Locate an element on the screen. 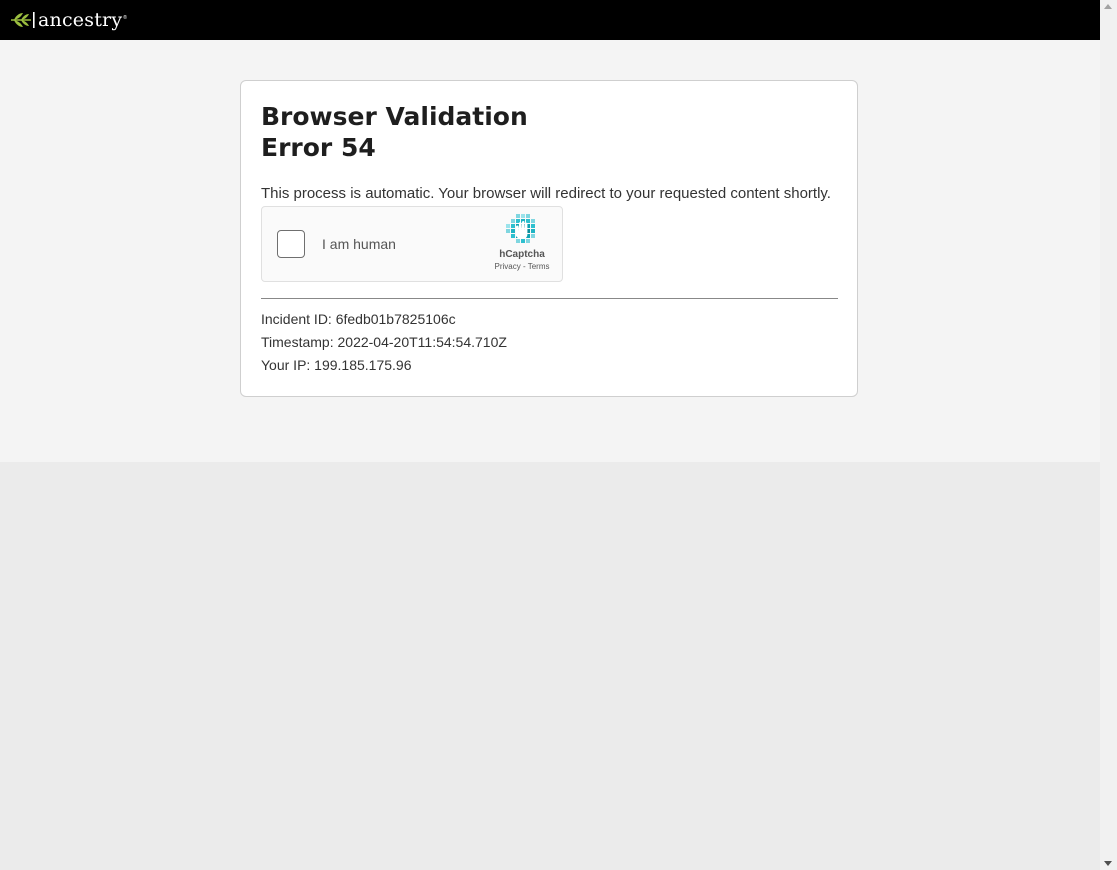  vertical-scrollbar is located at coordinates (1108, 435).